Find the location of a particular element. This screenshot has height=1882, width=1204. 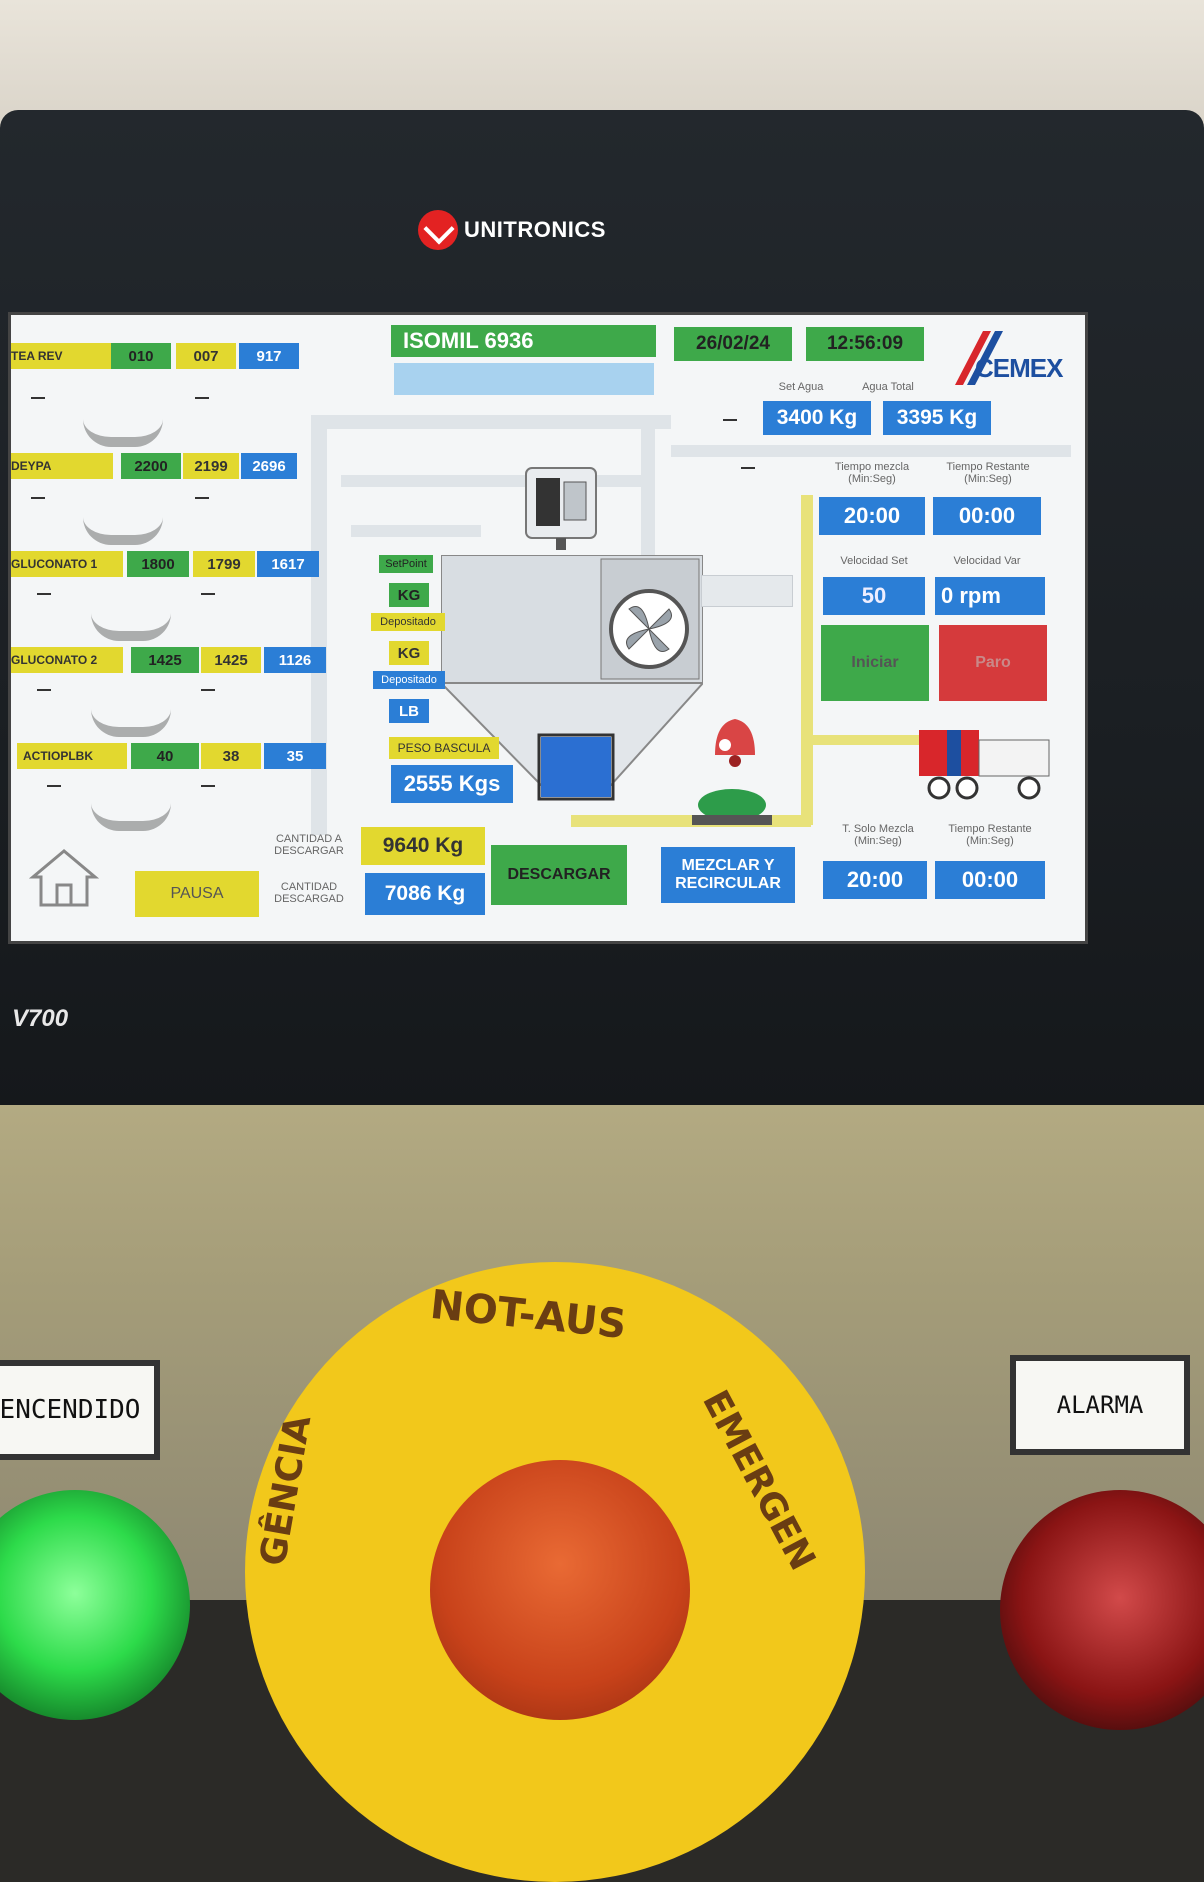

solo-mix-remaining-label: Tiempo Restante (Min:Seg) is located at coordinates (990, 835).